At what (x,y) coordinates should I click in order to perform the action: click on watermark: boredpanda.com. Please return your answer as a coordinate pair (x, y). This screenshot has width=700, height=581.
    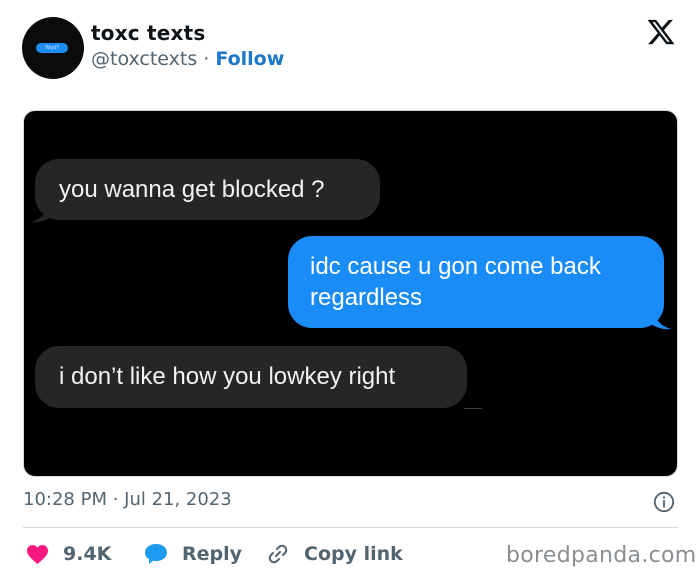
    Looking at the image, I should click on (601, 555).